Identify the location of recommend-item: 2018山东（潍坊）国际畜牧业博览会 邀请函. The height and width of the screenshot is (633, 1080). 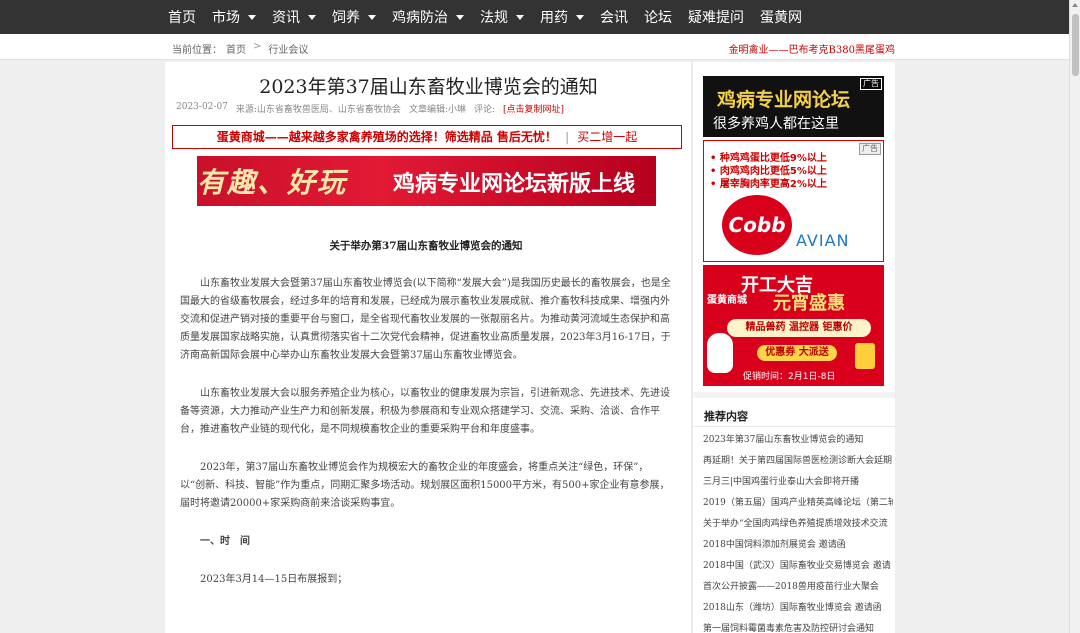
(798, 610).